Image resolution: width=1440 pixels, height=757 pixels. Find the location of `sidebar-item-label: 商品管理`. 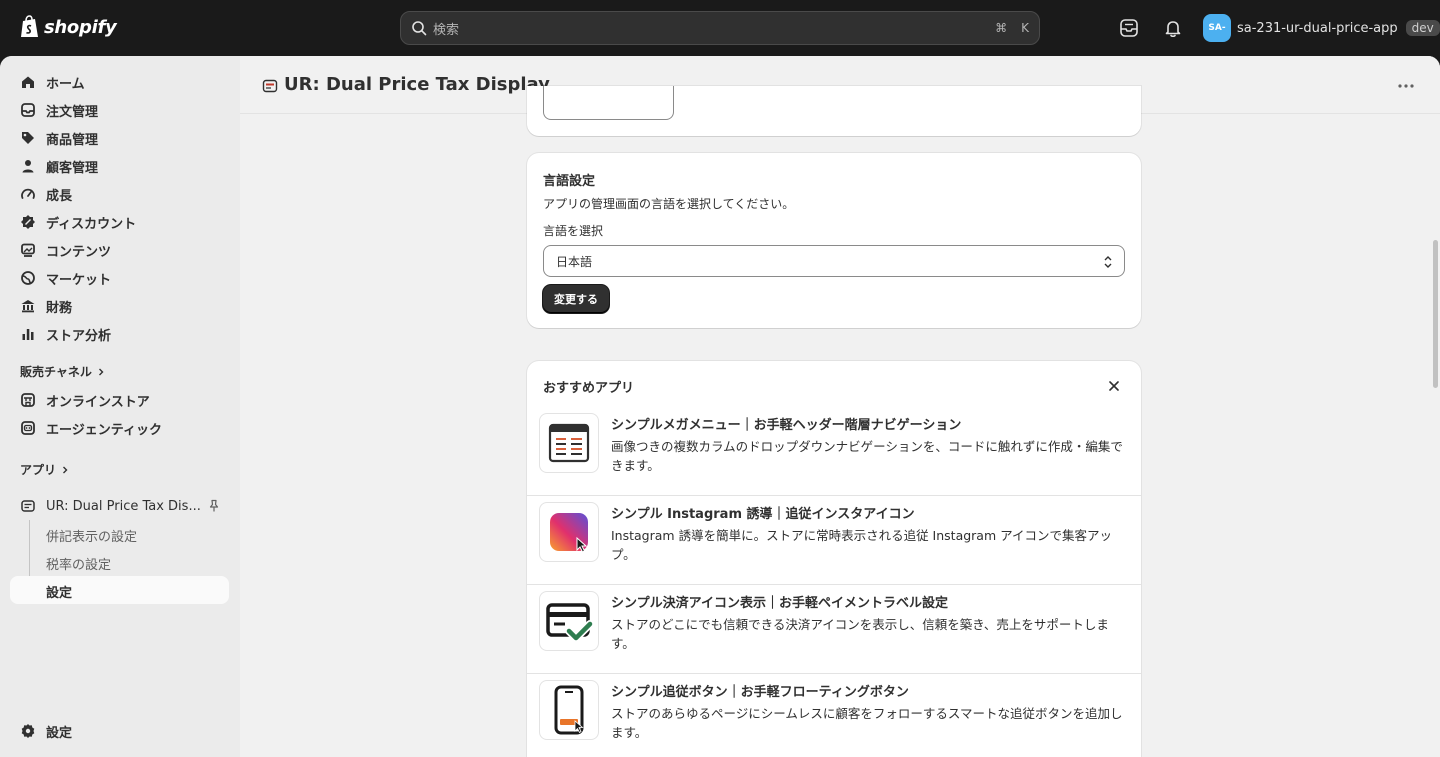

sidebar-item-label: 商品管理 is located at coordinates (72, 140).